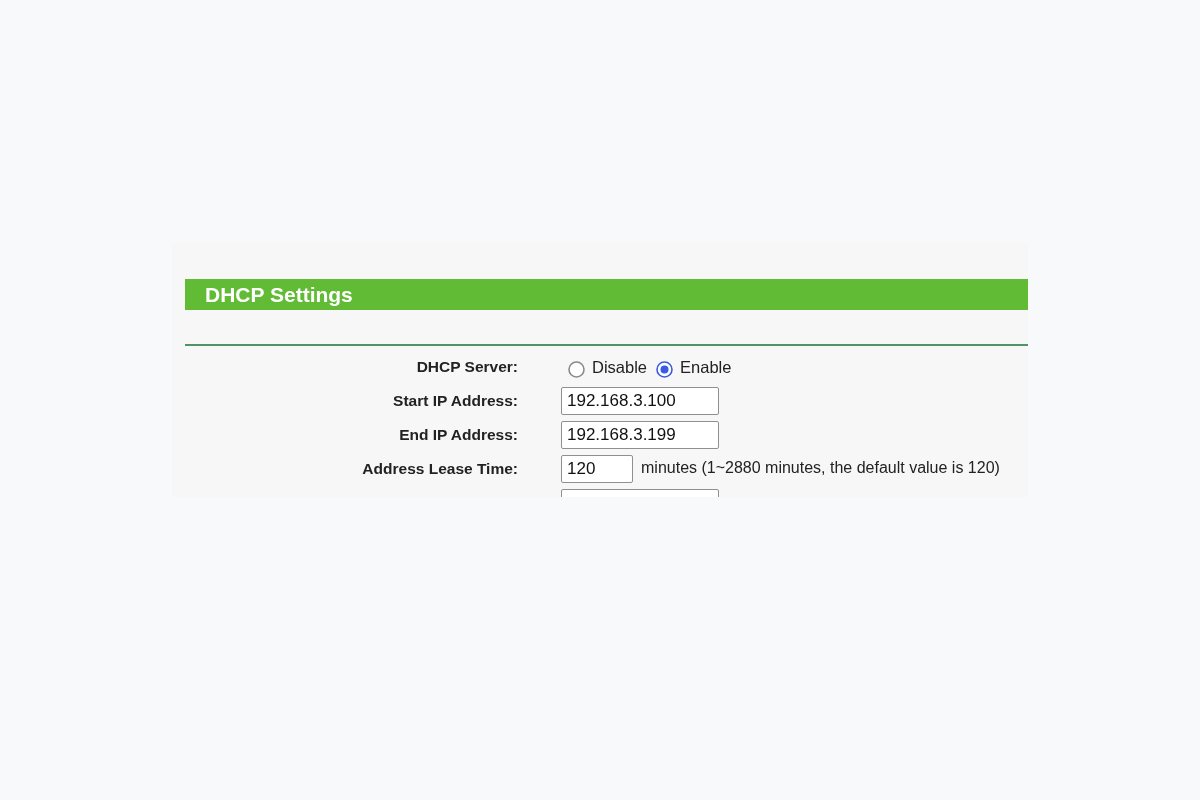 The height and width of the screenshot is (800, 1200). What do you see at coordinates (820, 467) in the screenshot?
I see `hint-text: minutes (1~2880 minutes, the default value is 120)` at bounding box center [820, 467].